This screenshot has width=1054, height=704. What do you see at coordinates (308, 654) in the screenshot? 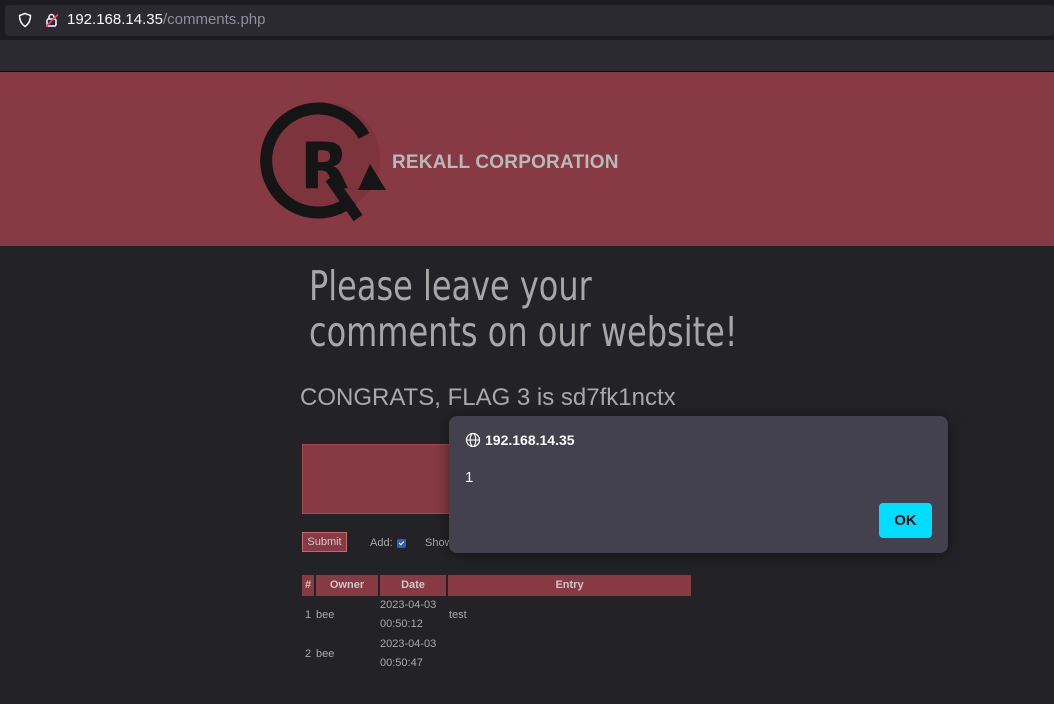
I see `row-number: 2` at bounding box center [308, 654].